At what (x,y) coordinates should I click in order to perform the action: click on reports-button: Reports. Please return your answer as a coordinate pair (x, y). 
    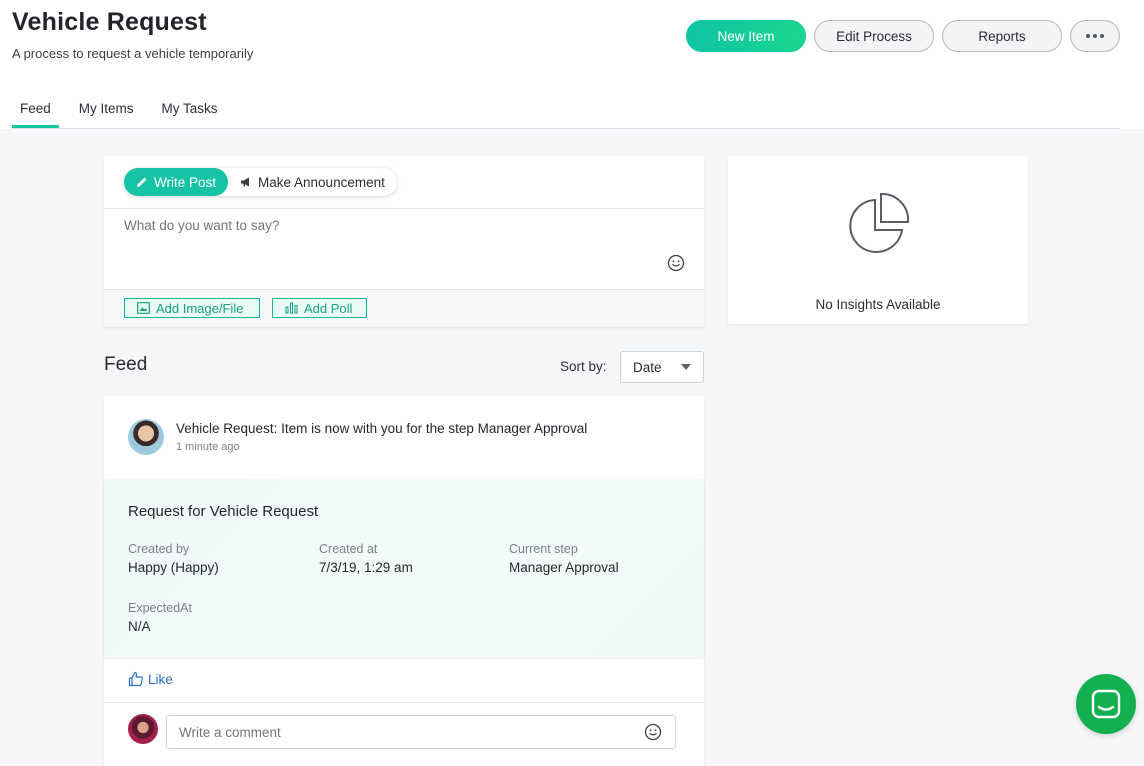
    Looking at the image, I should click on (1002, 36).